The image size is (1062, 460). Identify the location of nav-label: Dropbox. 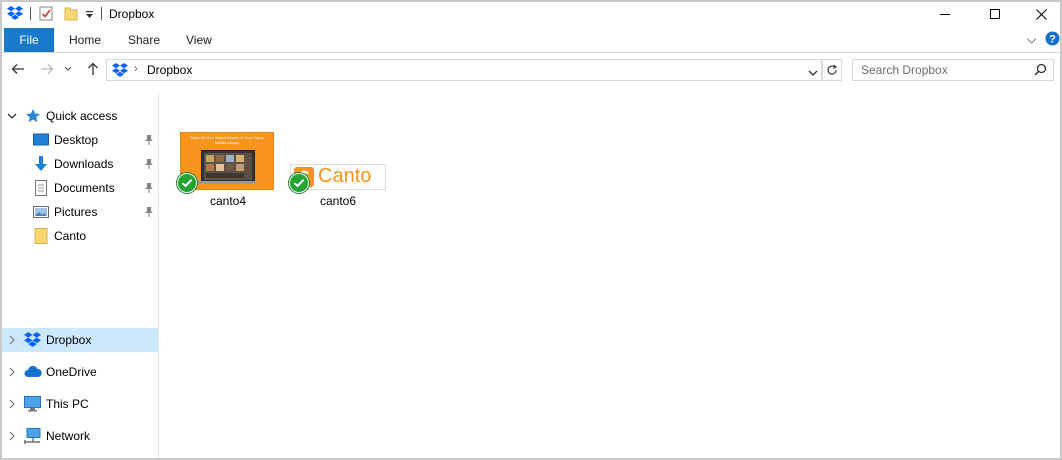
(69, 340).